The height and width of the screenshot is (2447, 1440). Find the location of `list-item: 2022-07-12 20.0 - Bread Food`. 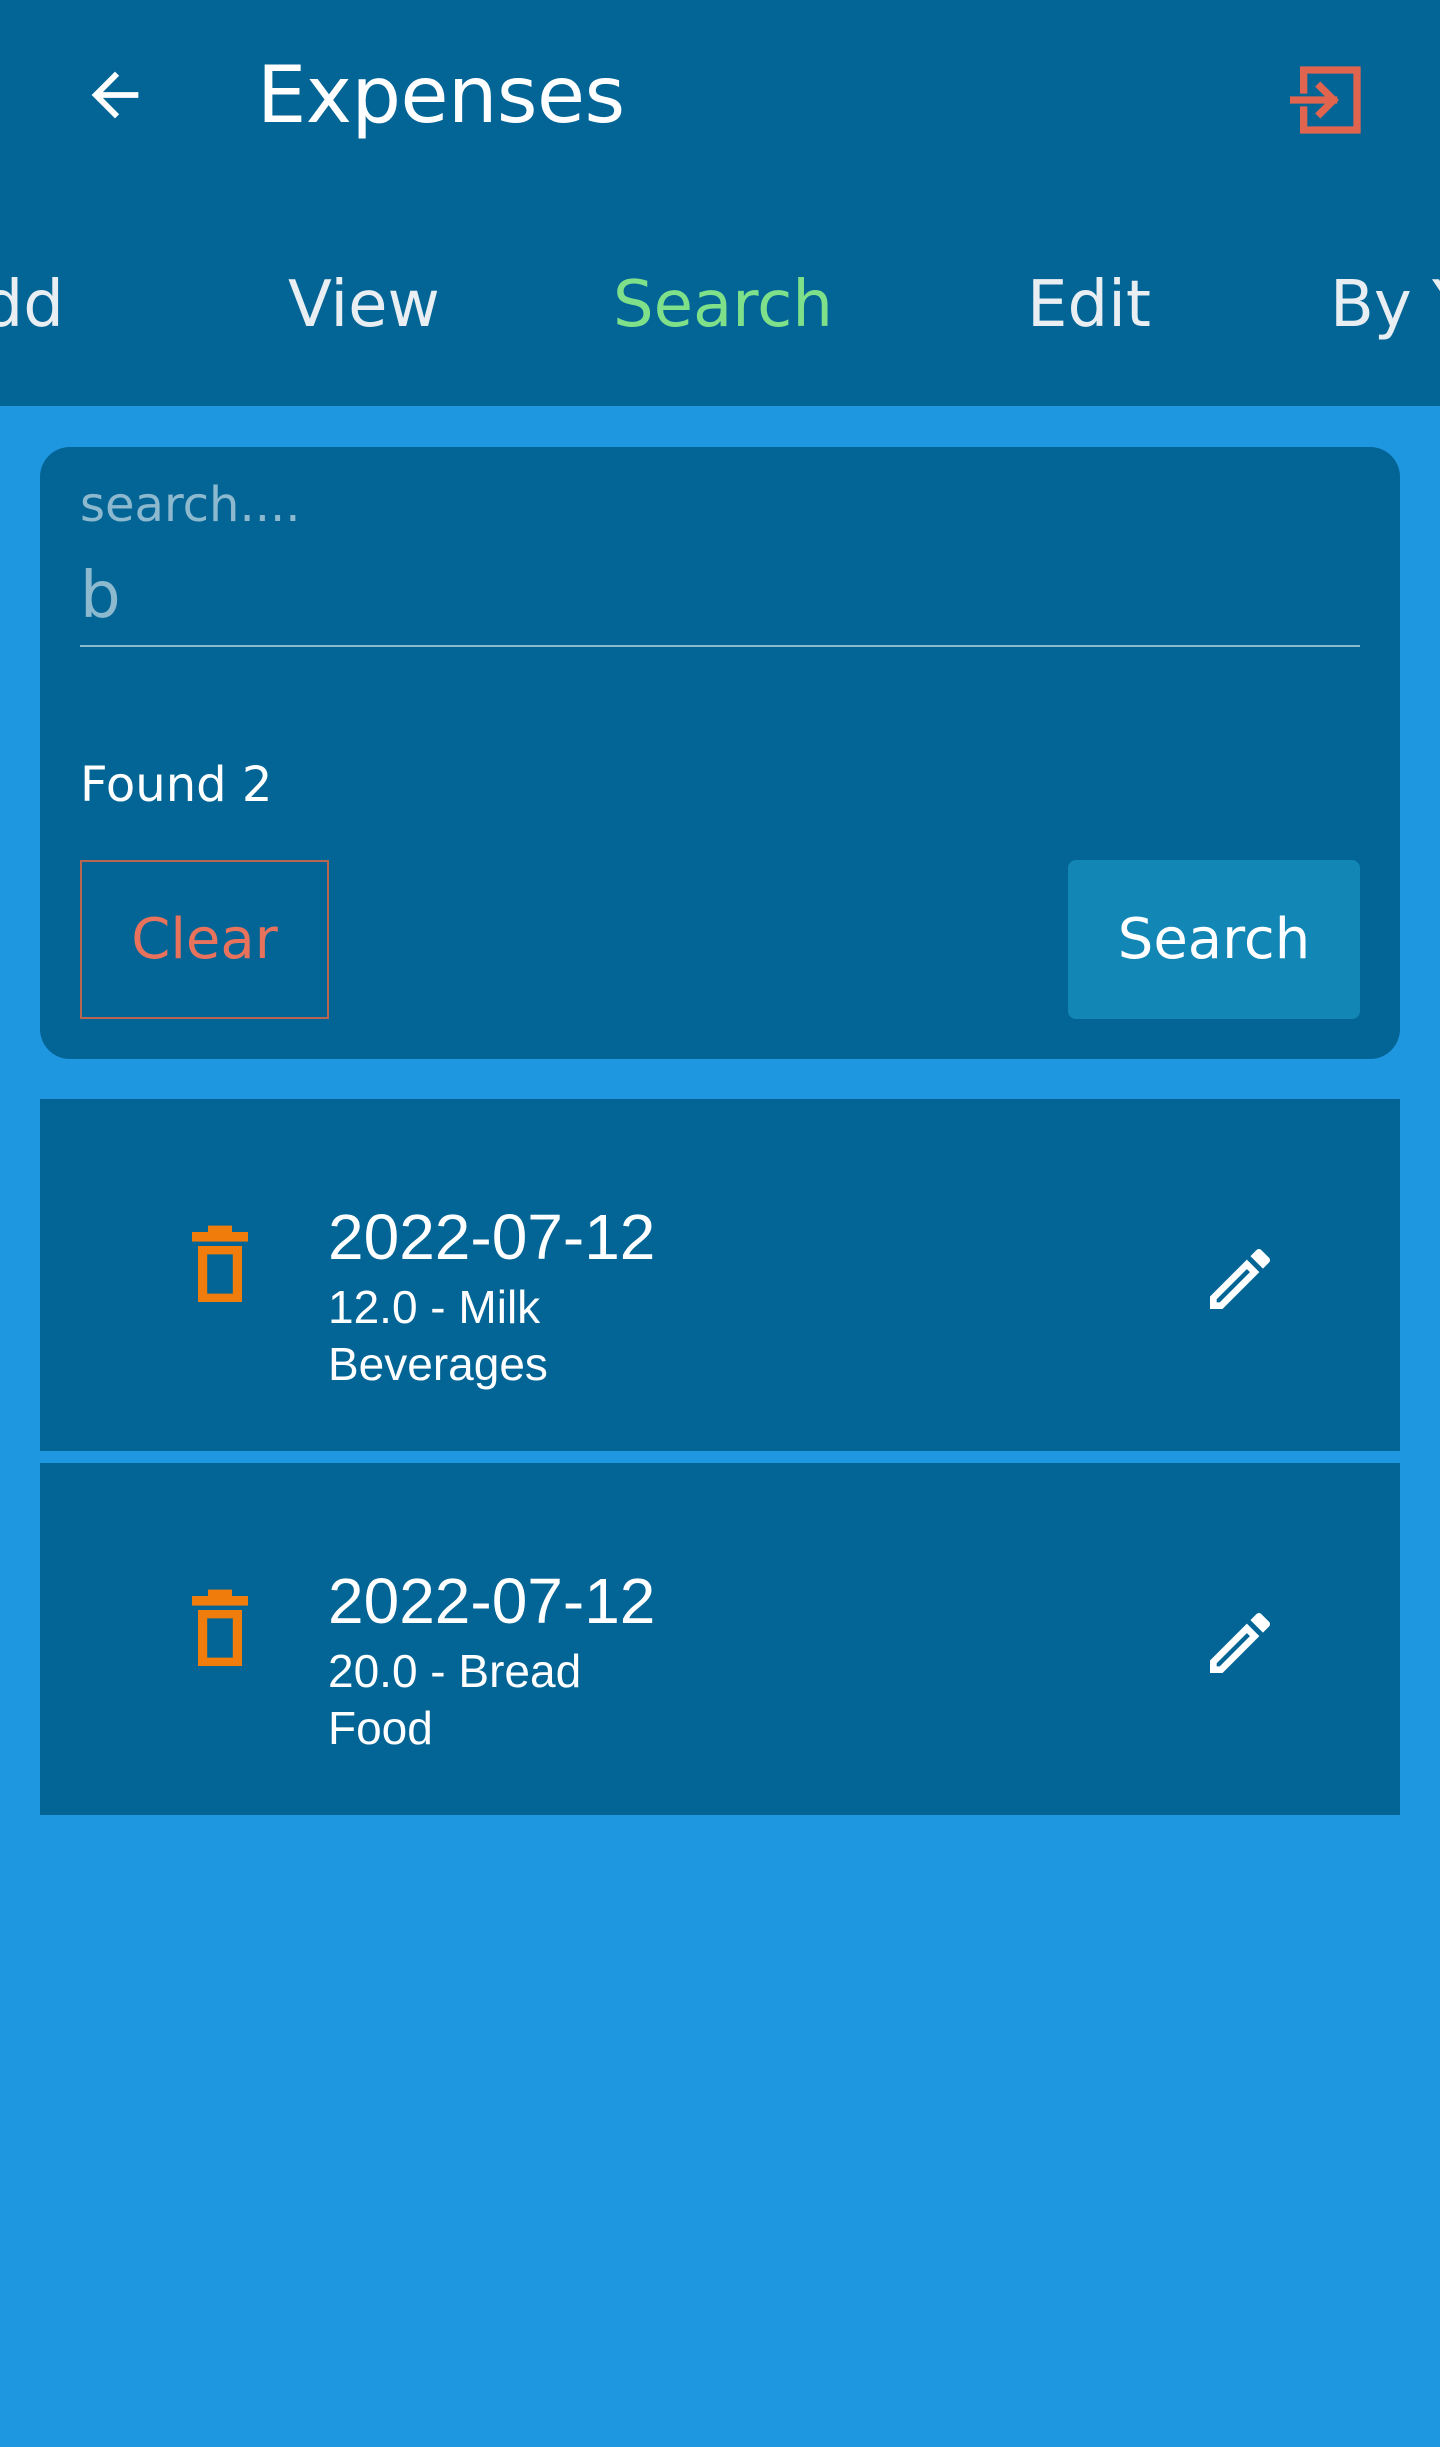

list-item: 2022-07-12 20.0 - Bread Food is located at coordinates (720, 1639).